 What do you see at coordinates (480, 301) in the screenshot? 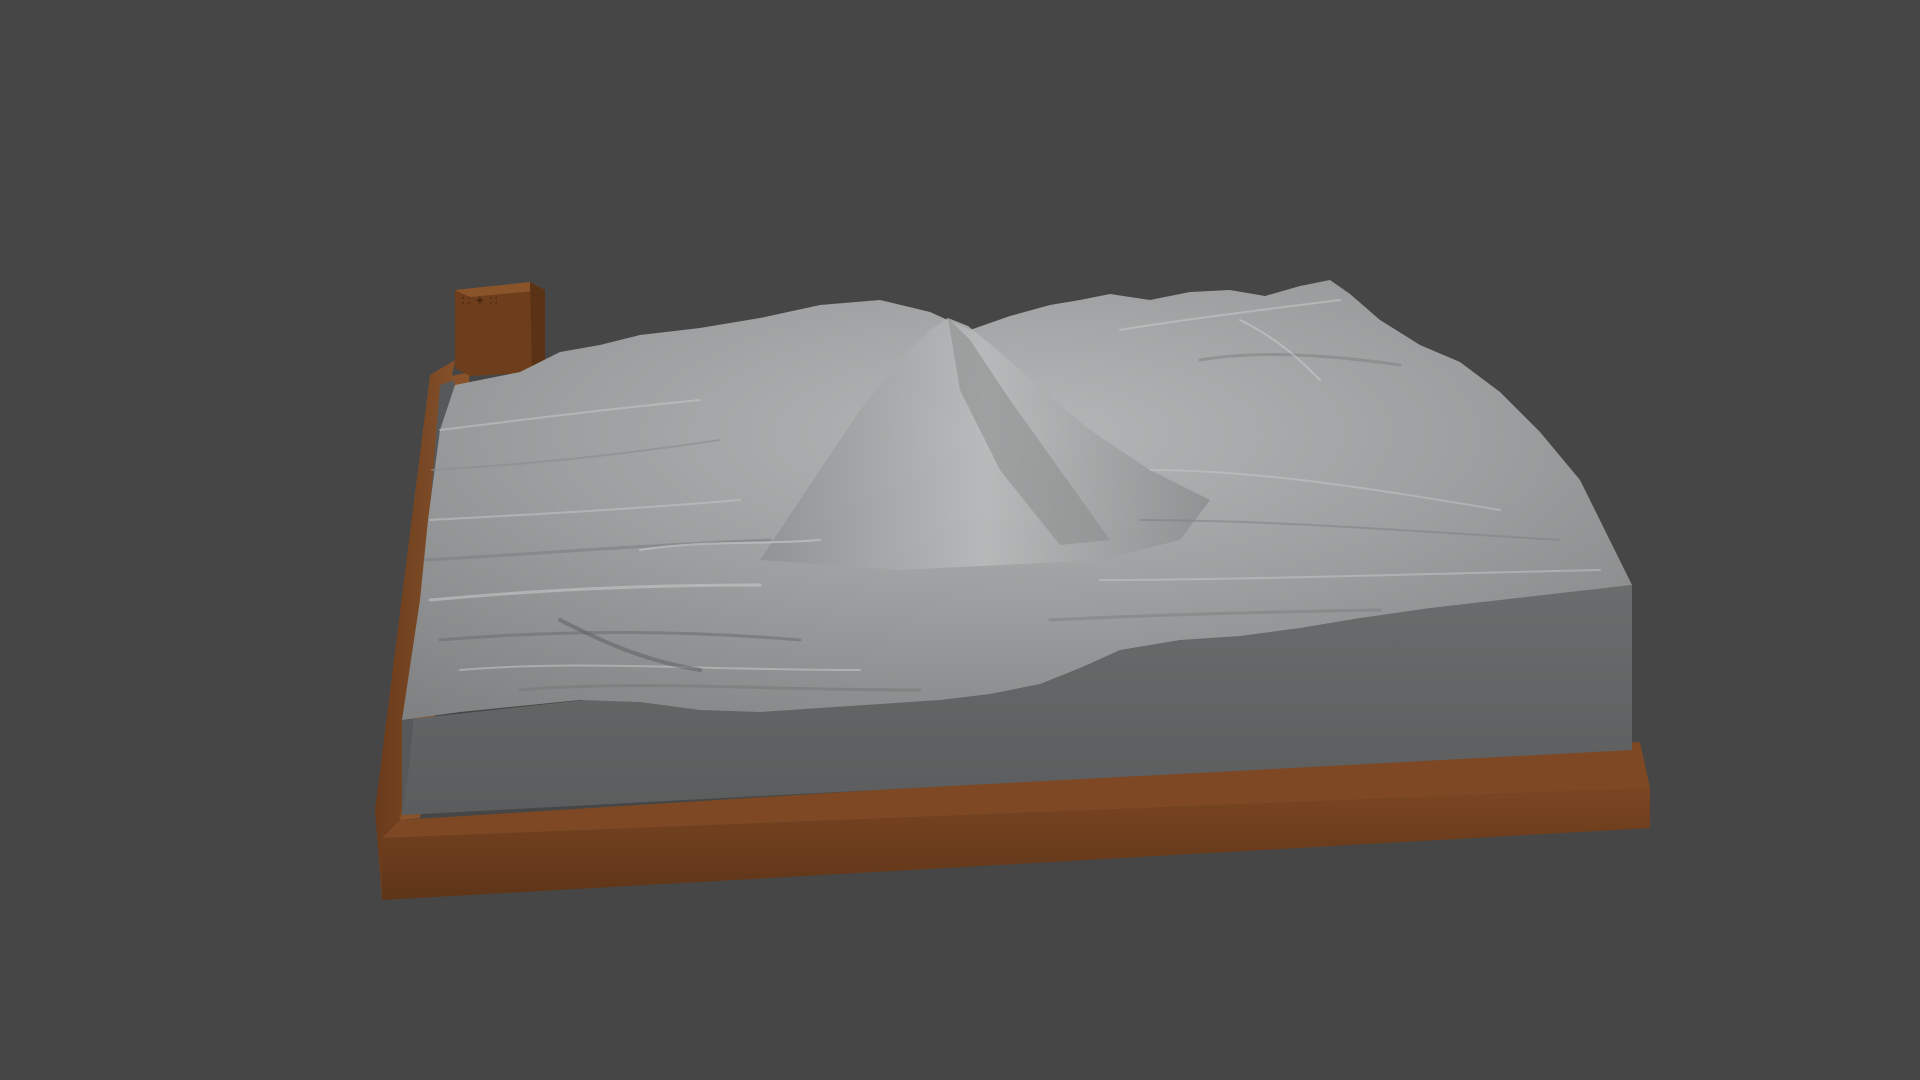
I see `label-block-engraving: ∷ ✦ ∷` at bounding box center [480, 301].